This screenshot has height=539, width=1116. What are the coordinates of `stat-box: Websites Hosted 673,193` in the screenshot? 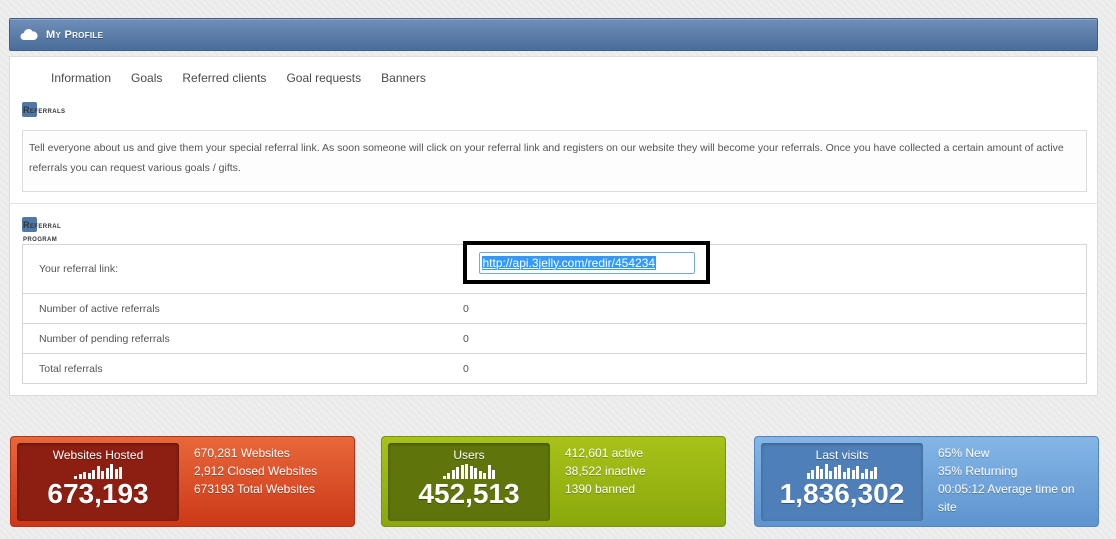 It's located at (98, 482).